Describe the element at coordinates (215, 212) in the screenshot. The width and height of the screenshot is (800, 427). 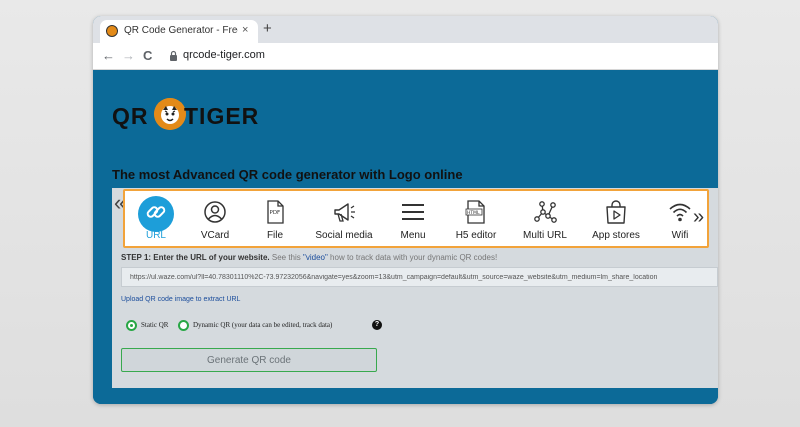
I see `user-icon` at that location.